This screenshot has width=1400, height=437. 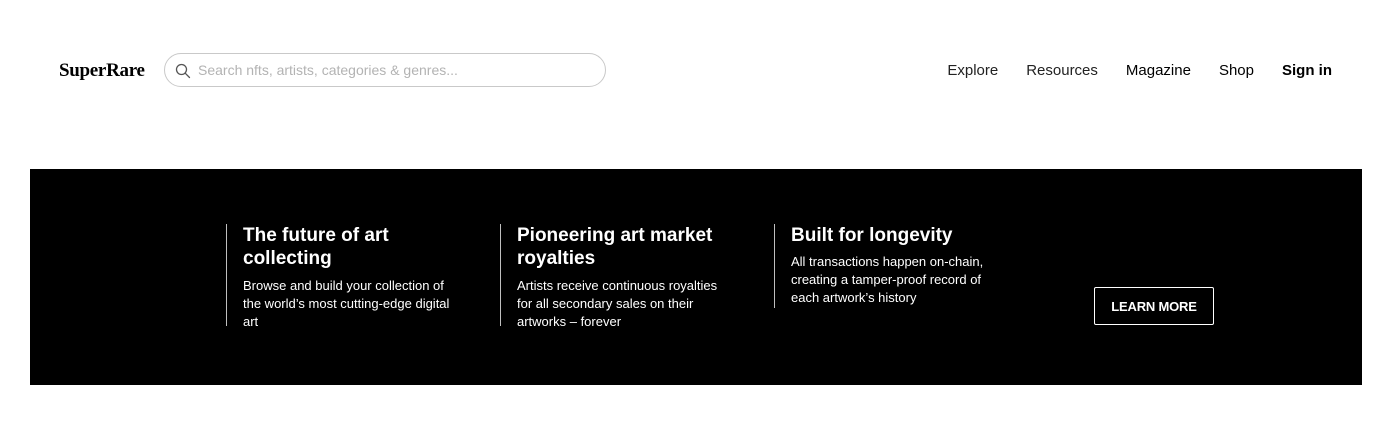 I want to click on feature-title: Pioneering art market royalties, so click(x=615, y=247).